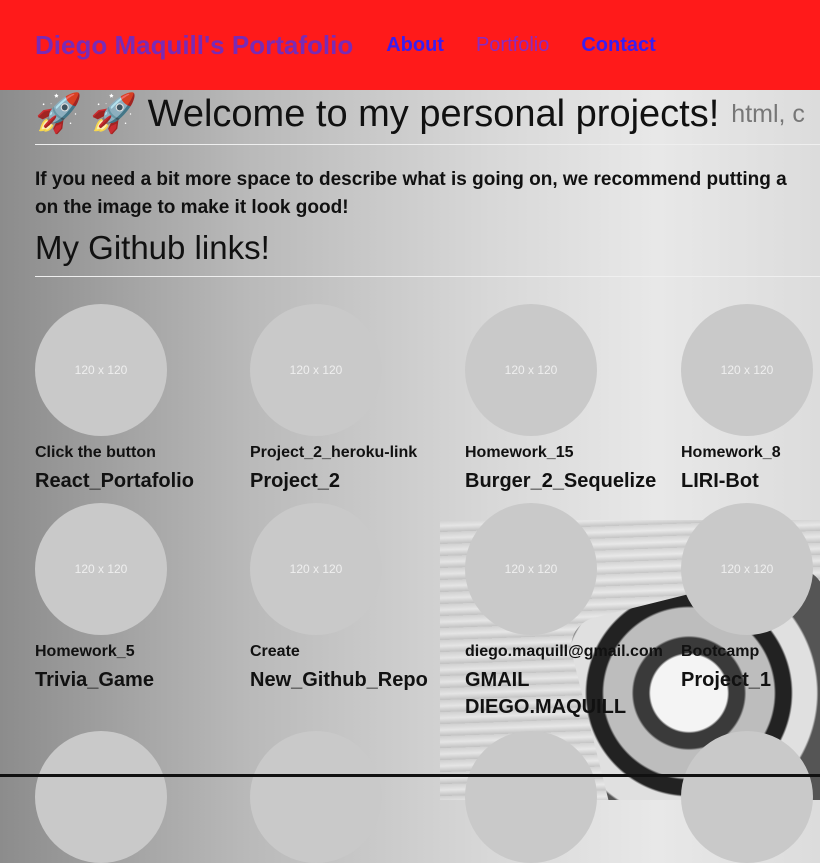  Describe the element at coordinates (415, 45) in the screenshot. I see `nav-about-link: About` at that location.